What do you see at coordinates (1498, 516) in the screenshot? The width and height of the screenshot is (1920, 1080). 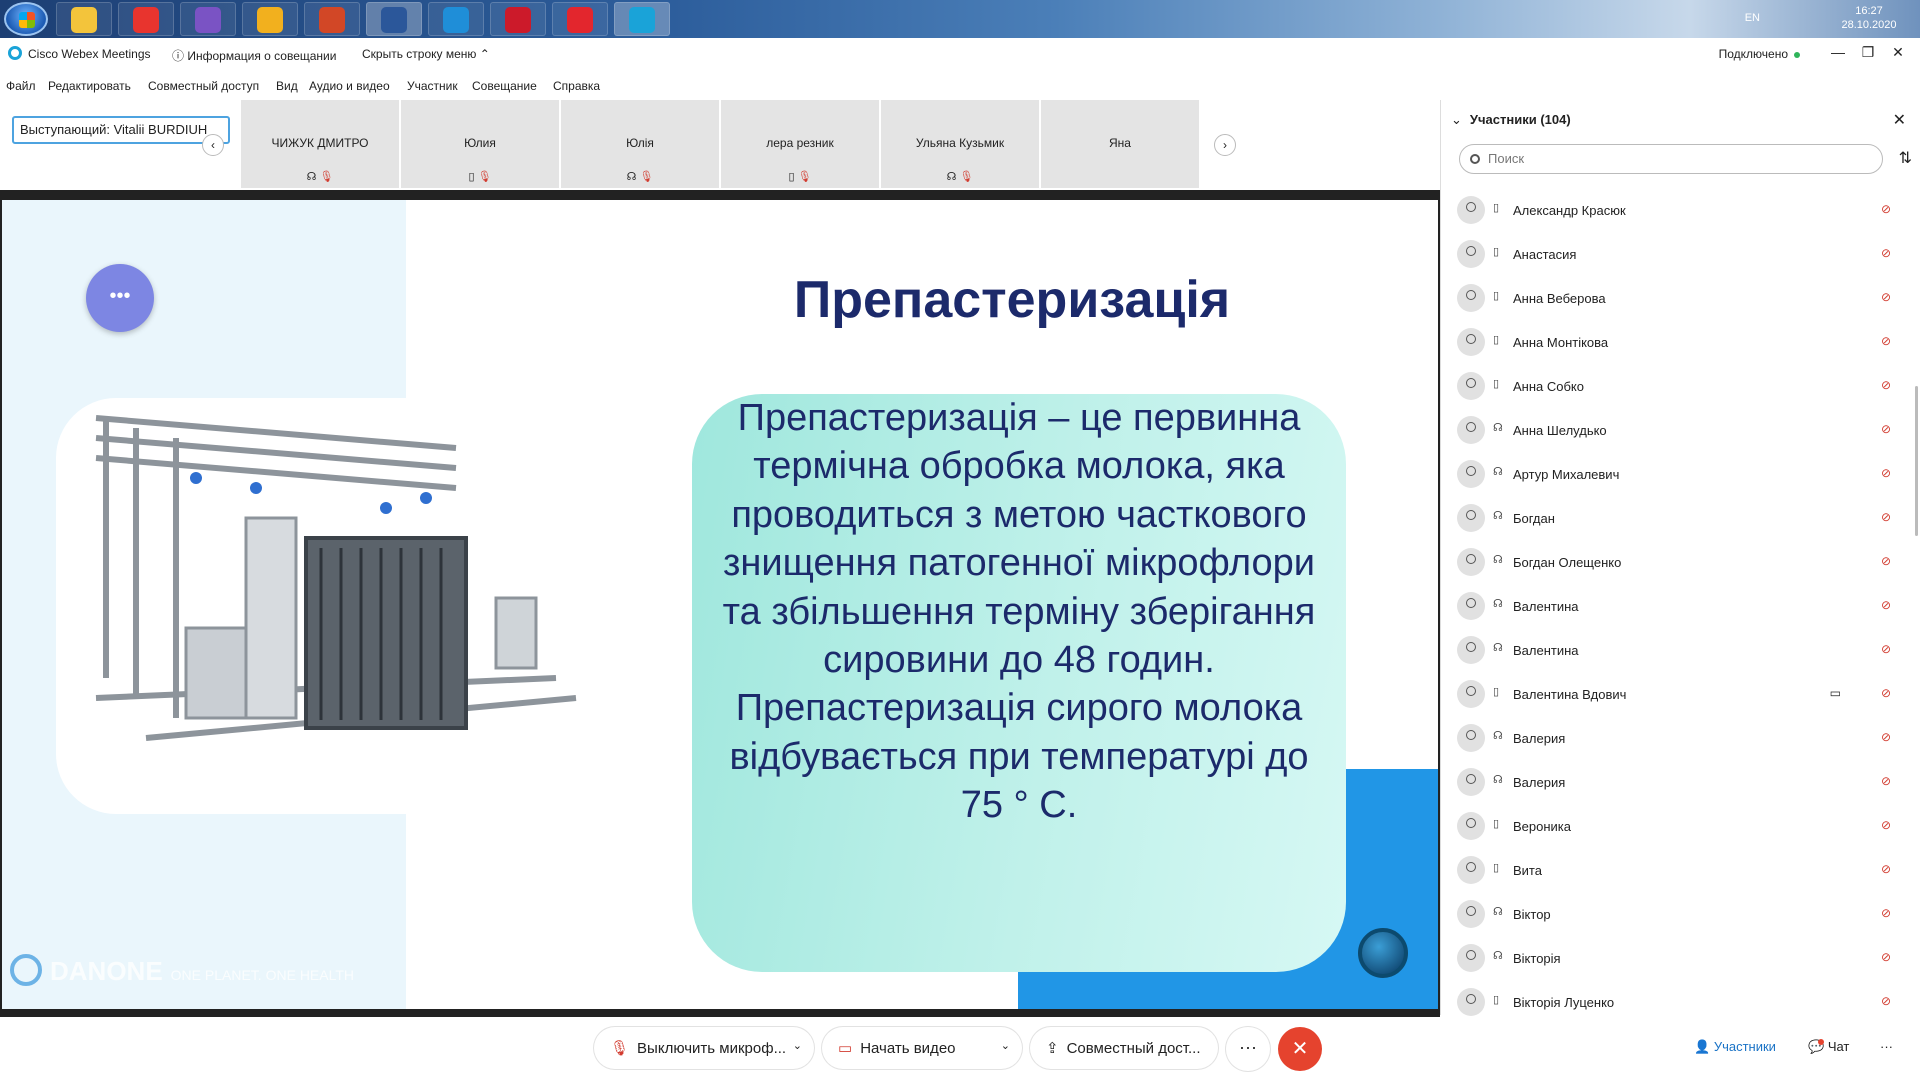 I see `device-icon: ☊` at bounding box center [1498, 516].